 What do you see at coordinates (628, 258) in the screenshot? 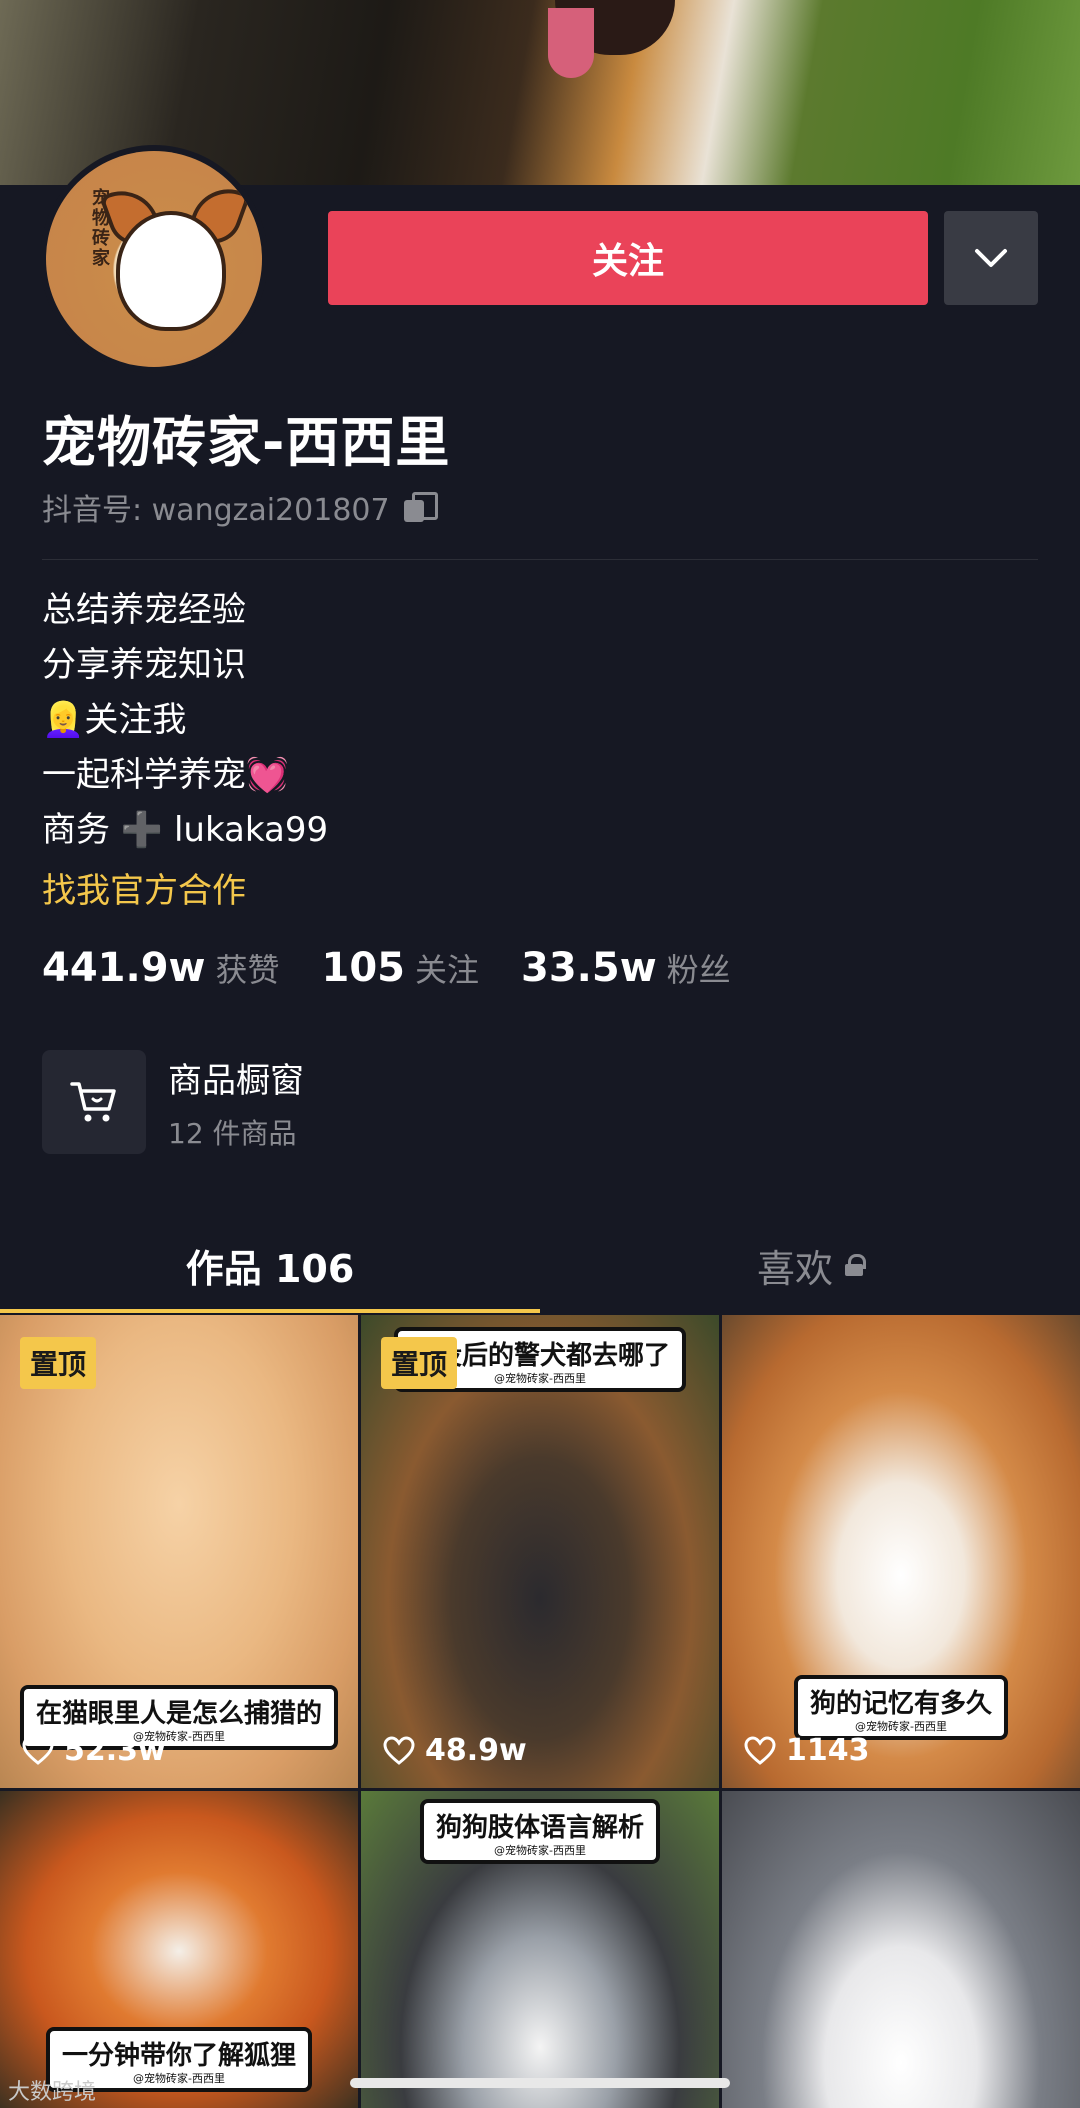
I see `follow-button: 关注` at bounding box center [628, 258].